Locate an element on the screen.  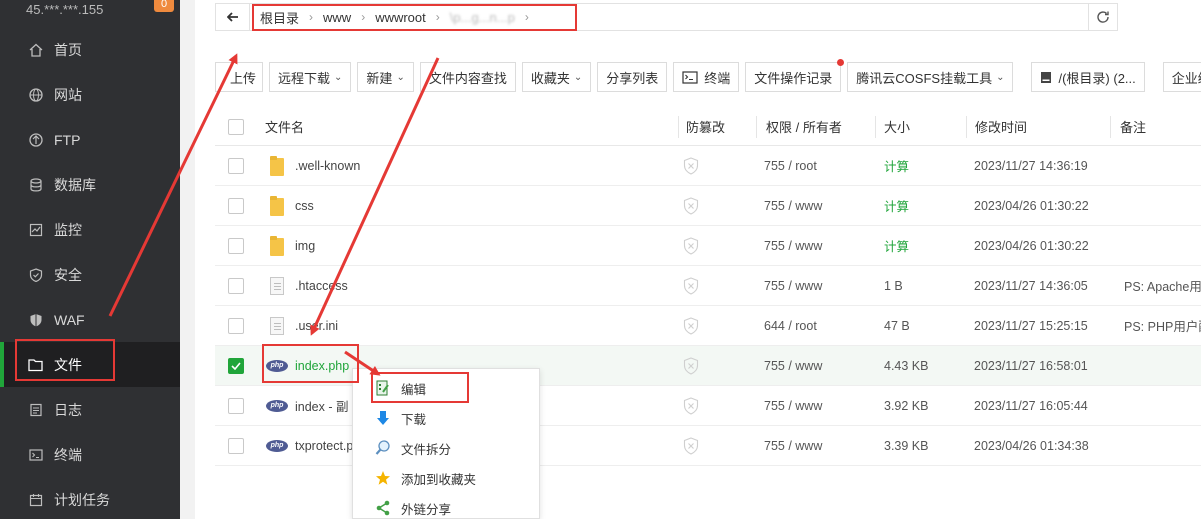
file-name: .user.ini is located at coordinates (316, 325).